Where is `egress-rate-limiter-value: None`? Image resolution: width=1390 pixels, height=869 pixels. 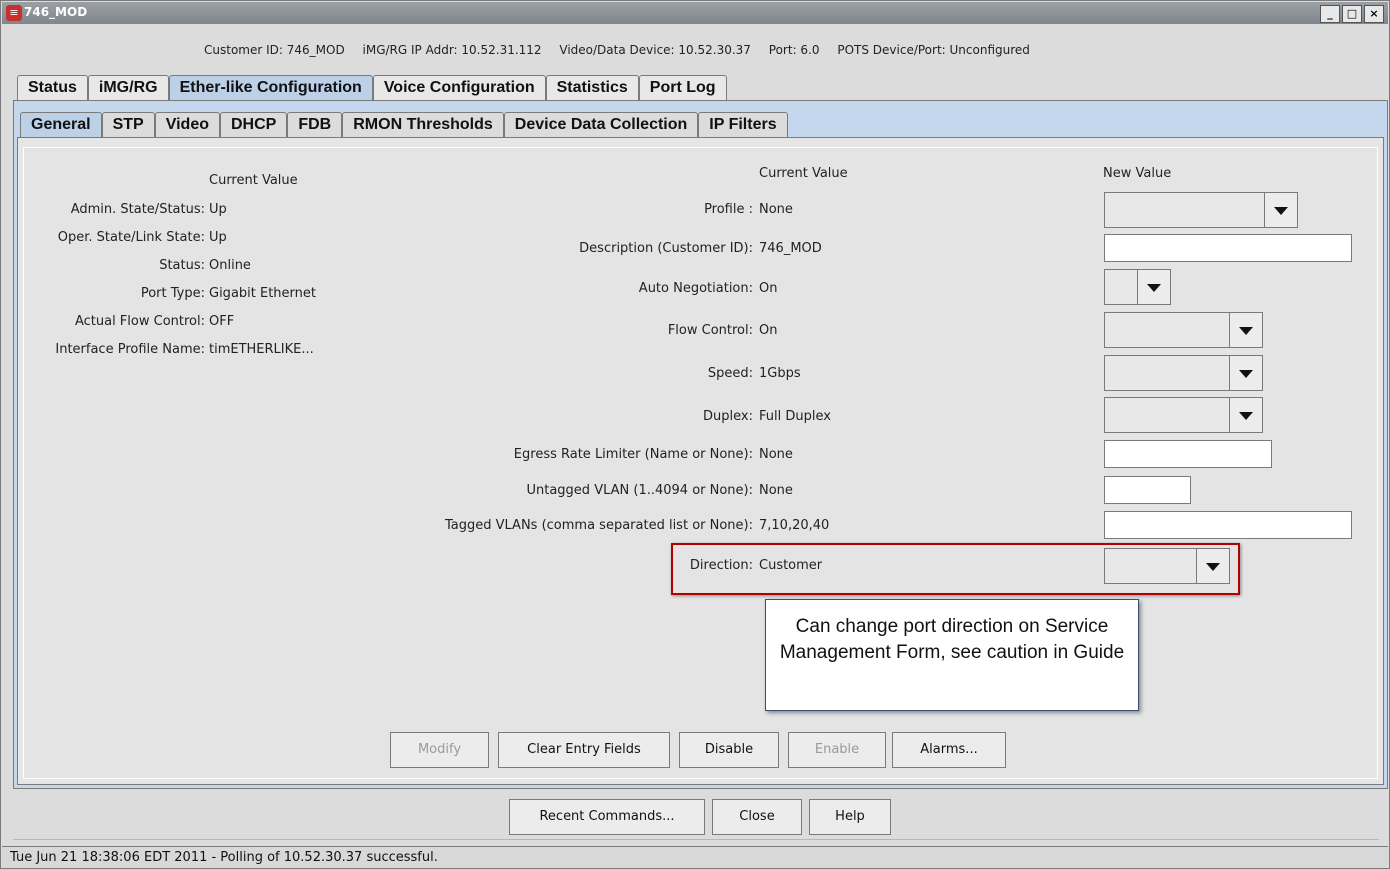
egress-rate-limiter-value: None is located at coordinates (776, 454).